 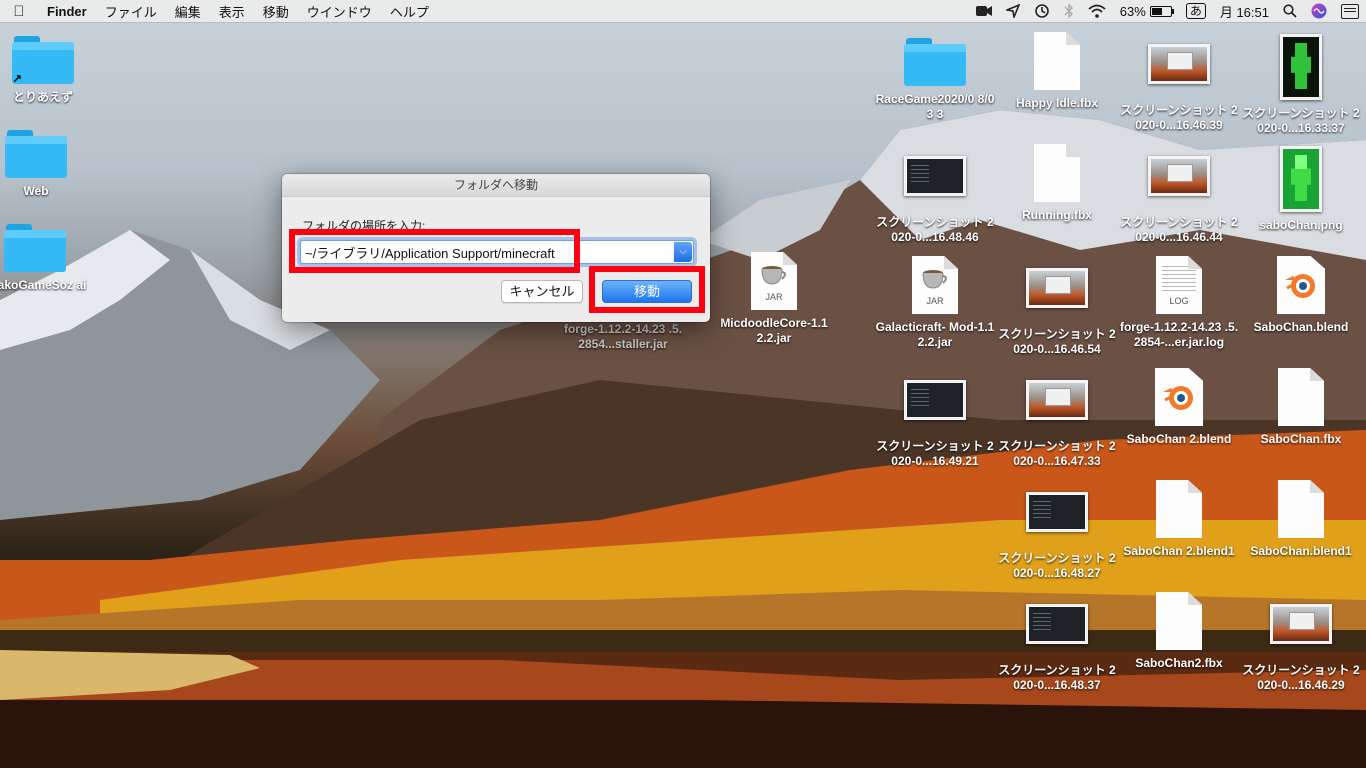 I want to click on status-area: 63% あ 月 16:51, so click(x=1167, y=11).